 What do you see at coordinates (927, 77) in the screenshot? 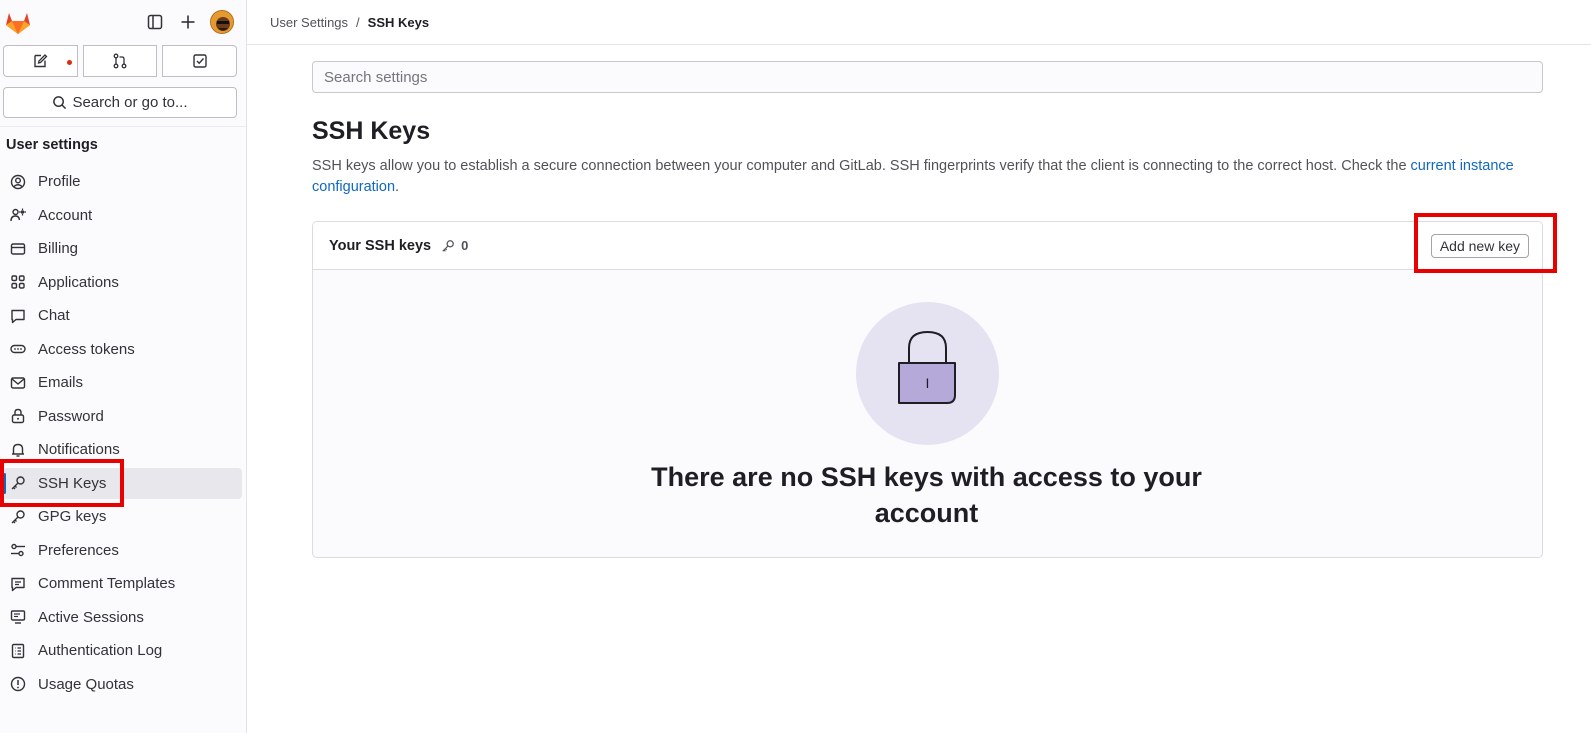
I see `search-settings-input` at bounding box center [927, 77].